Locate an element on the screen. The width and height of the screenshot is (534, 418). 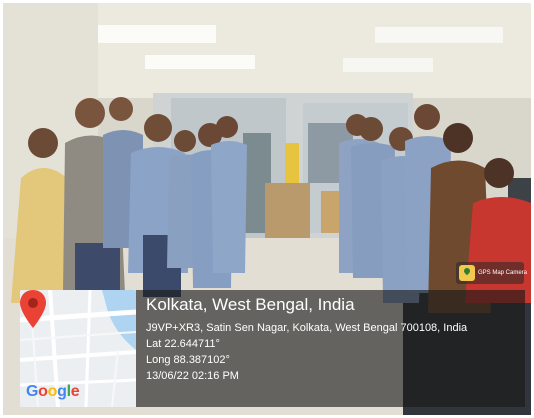
latitude-text: Lat 22.644711° is located at coordinates (183, 344).